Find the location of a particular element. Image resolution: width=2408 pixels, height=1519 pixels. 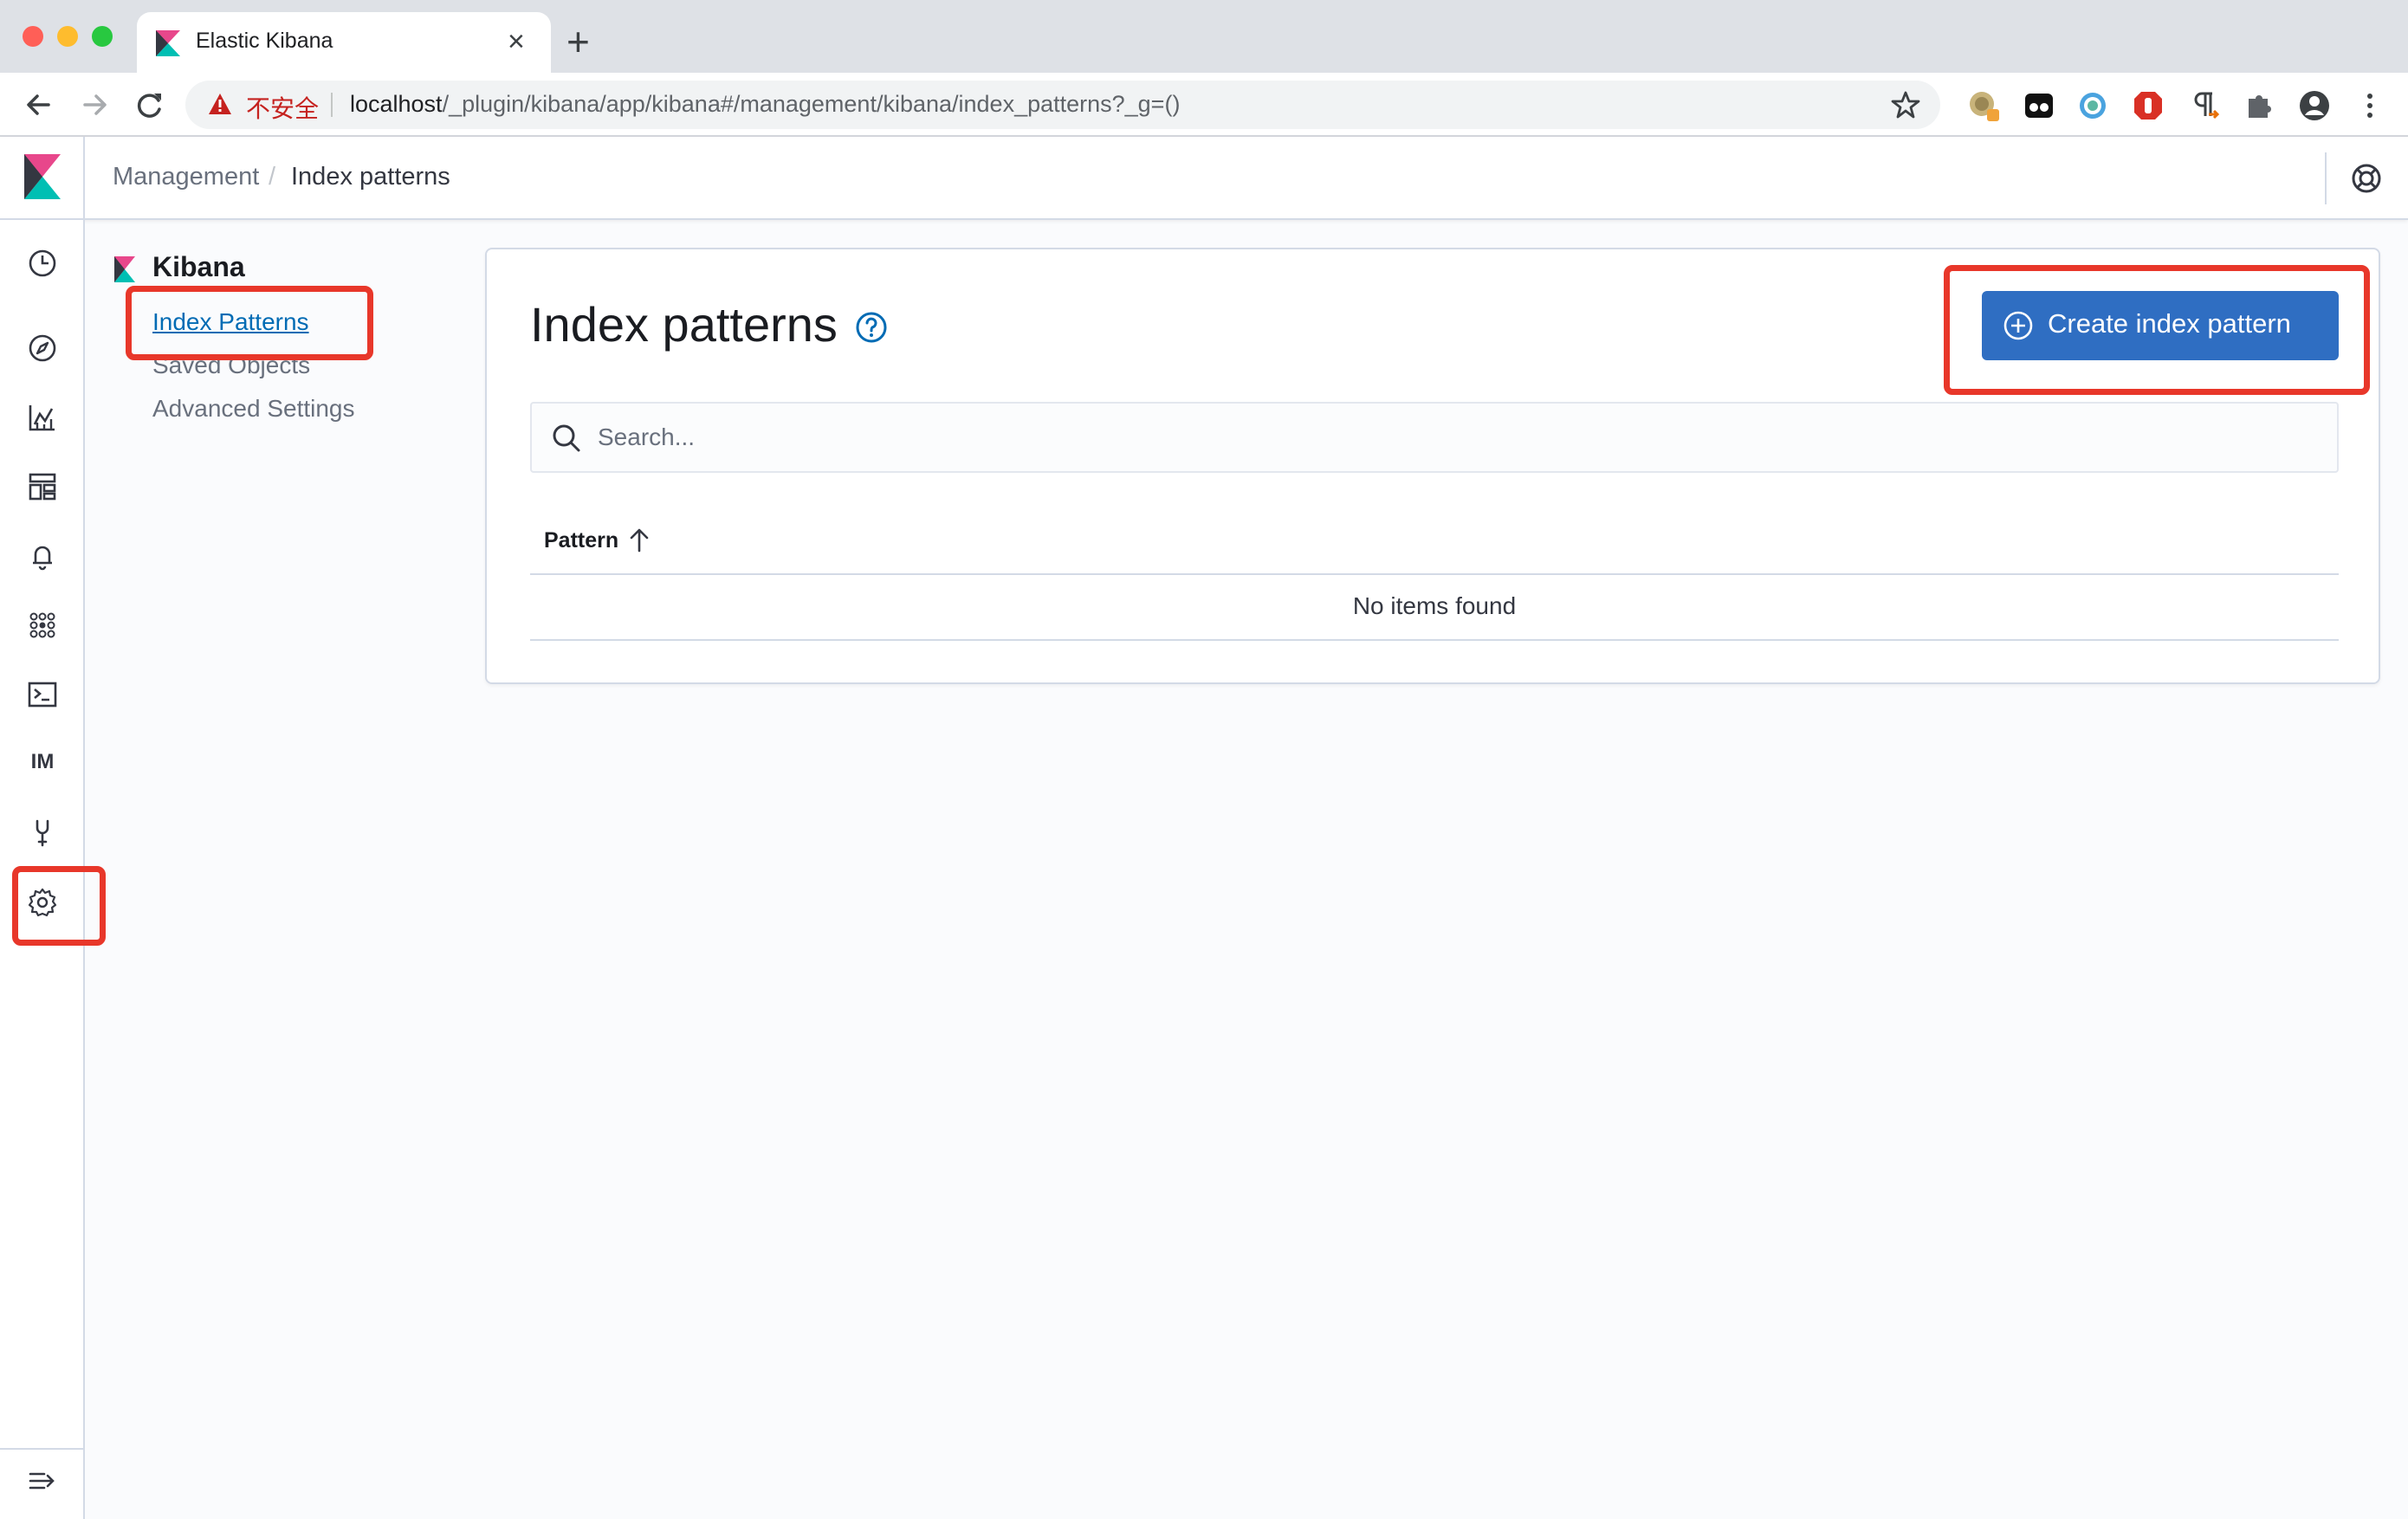

new-tab-button: + is located at coordinates (578, 42).